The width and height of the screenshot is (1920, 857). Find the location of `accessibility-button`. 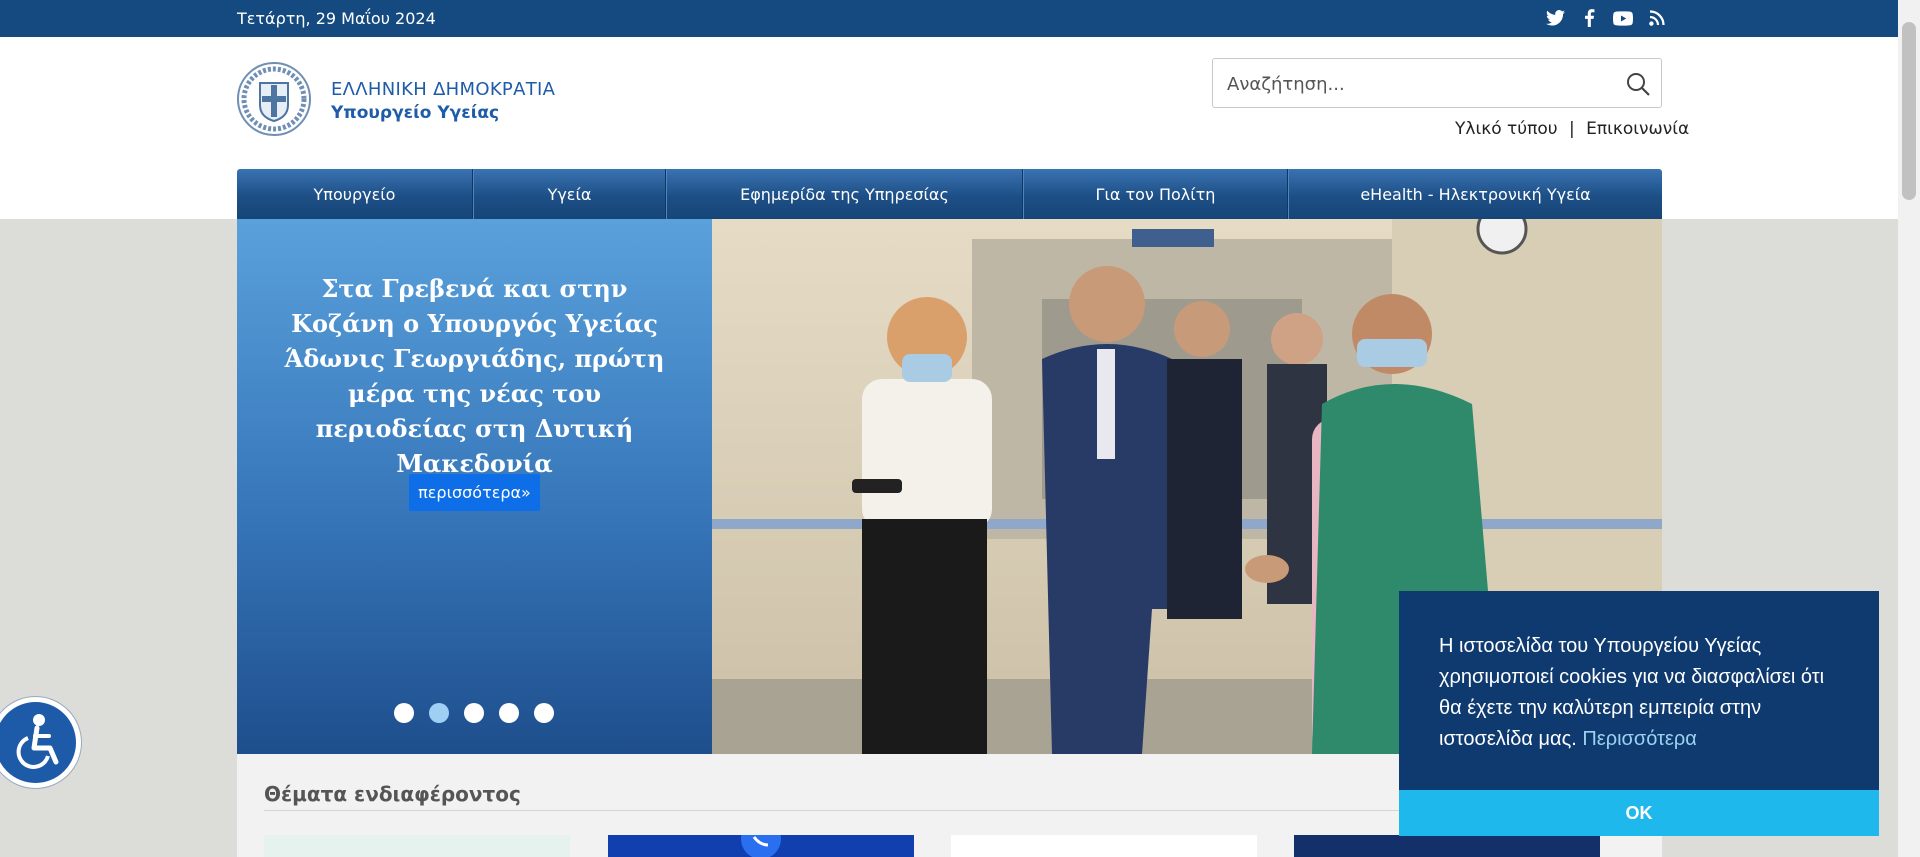

accessibility-button is located at coordinates (40, 742).